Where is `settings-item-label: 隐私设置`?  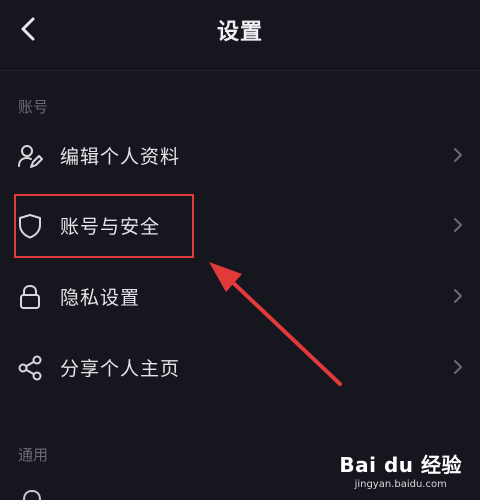
settings-item-label: 隐私设置 is located at coordinates (100, 298).